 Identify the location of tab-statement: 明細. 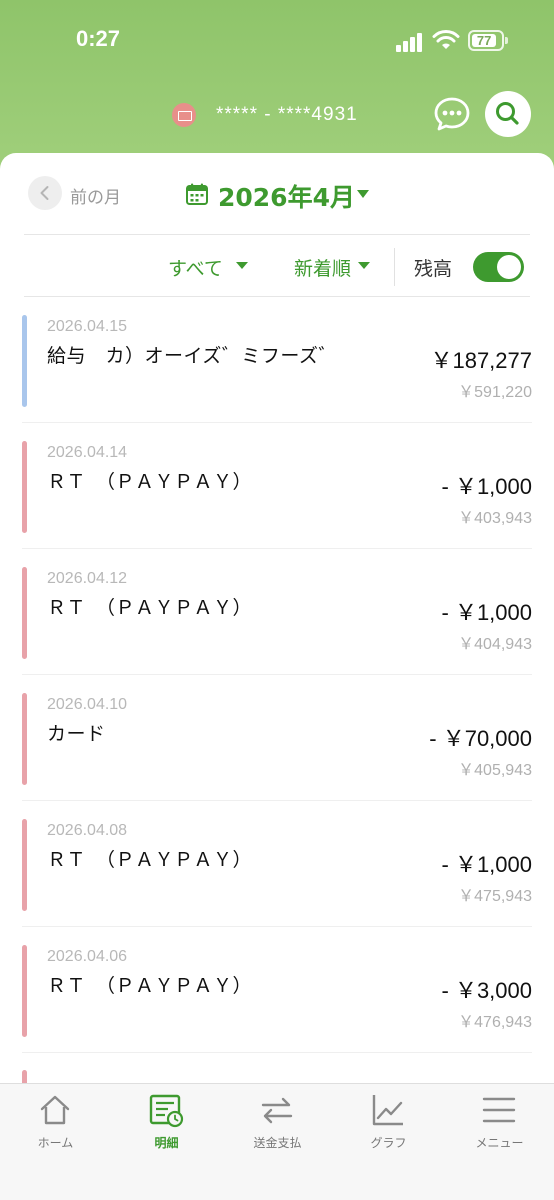
(166, 1124).